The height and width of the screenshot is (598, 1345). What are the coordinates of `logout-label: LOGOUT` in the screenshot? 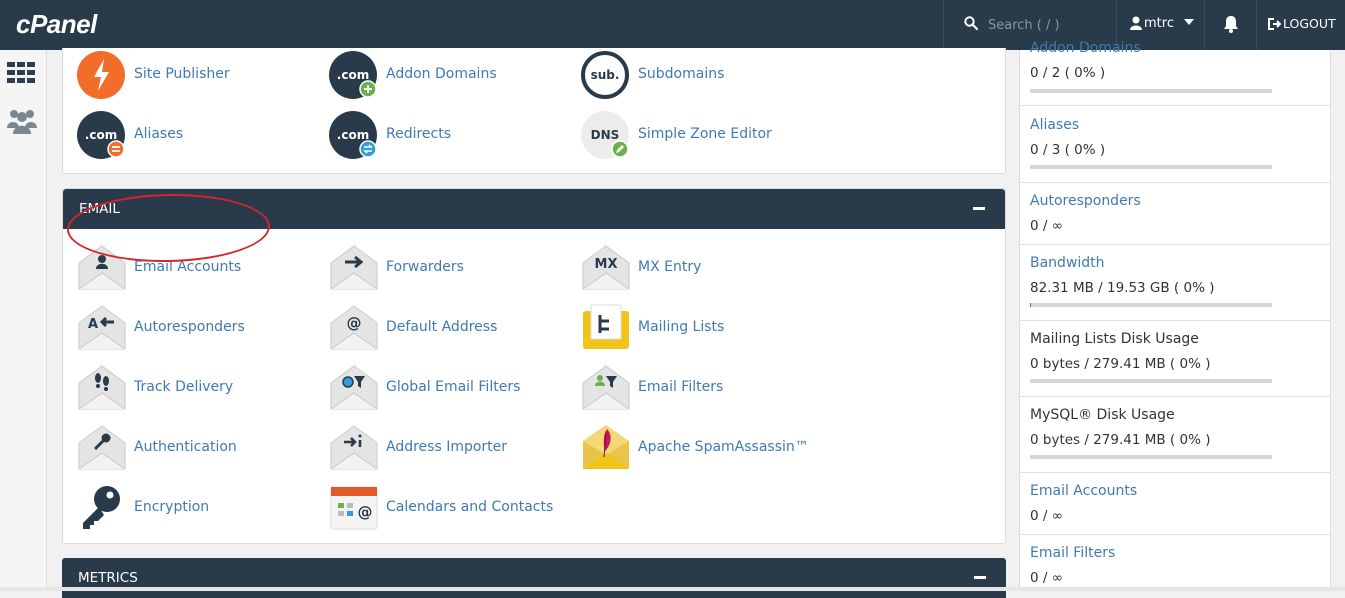 It's located at (1309, 23).